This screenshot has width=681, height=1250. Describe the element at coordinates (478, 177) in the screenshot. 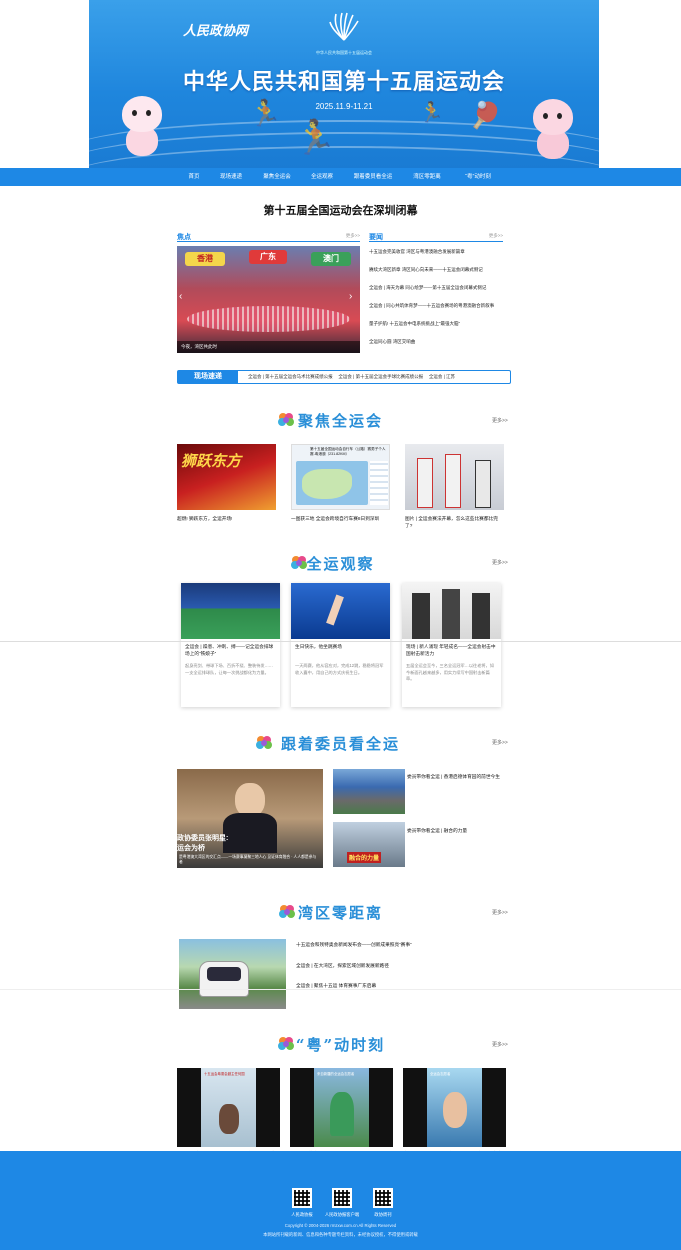

I see `nav-yue: “粤”动时刻` at that location.